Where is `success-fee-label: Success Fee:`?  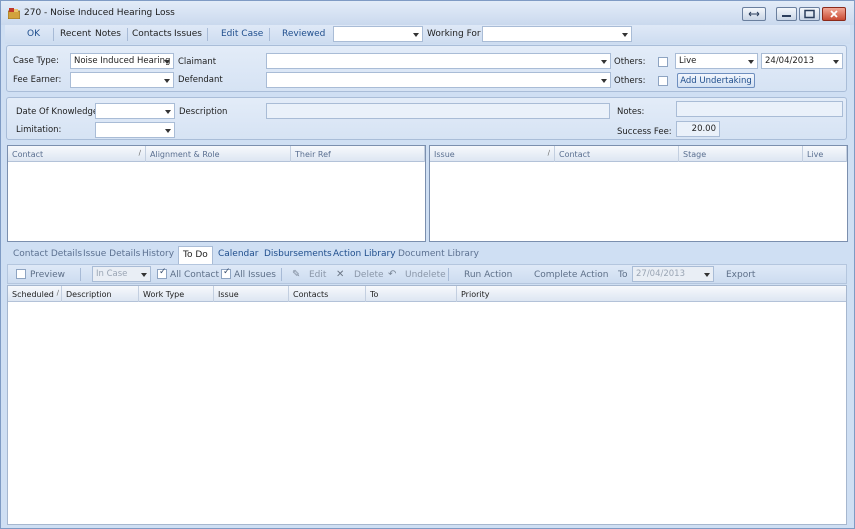
success-fee-label: Success Fee: is located at coordinates (644, 132).